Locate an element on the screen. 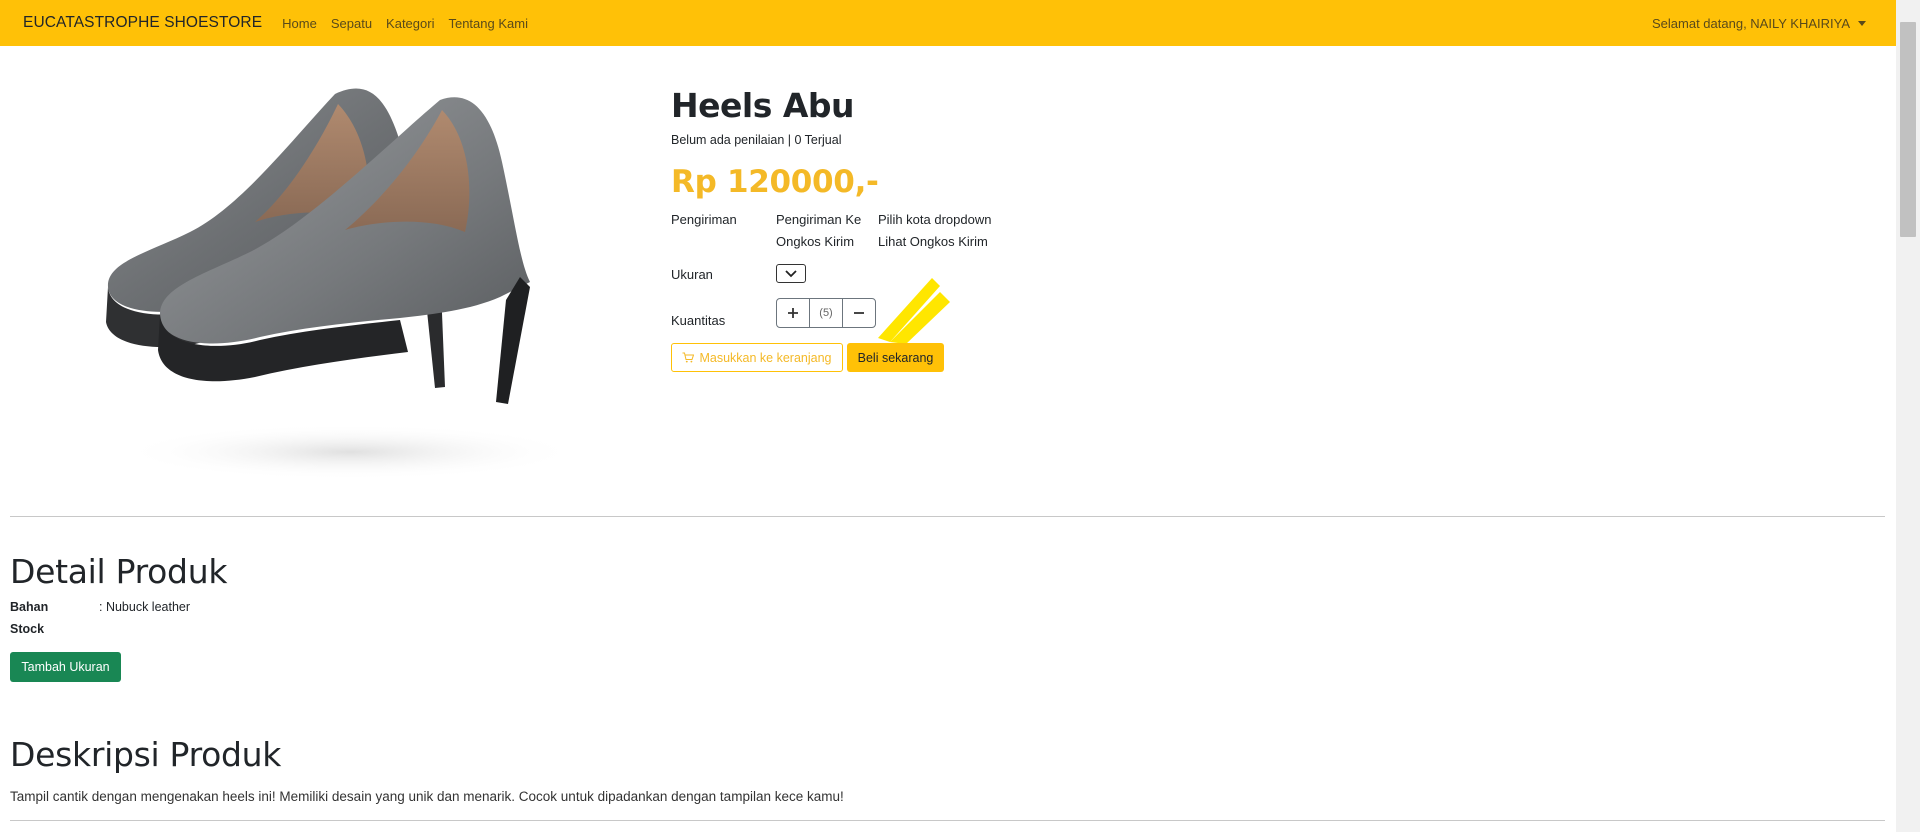 This screenshot has height=832, width=1920. material-key: Bahan is located at coordinates (29, 607).